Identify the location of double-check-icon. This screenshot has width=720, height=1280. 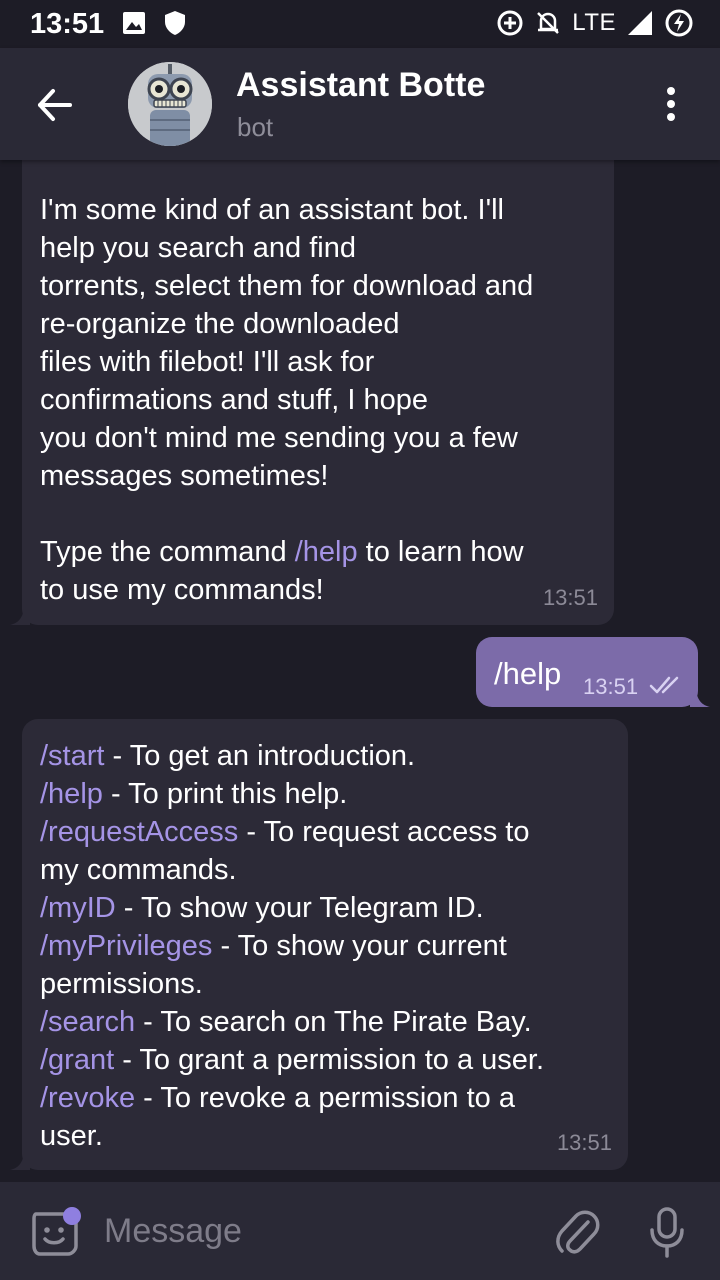
(664, 685).